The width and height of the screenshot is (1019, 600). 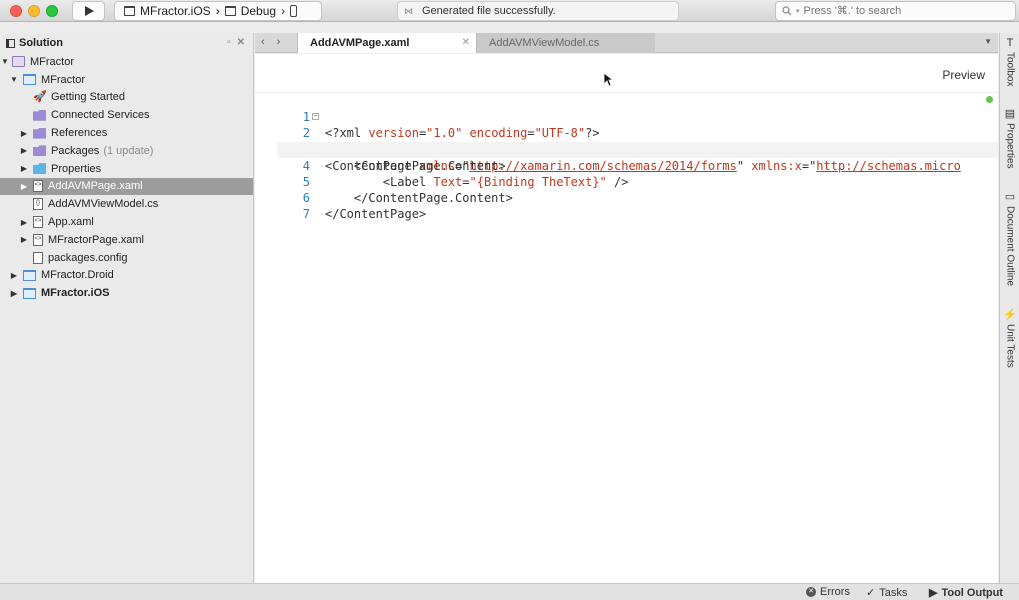 What do you see at coordinates (88, 97) in the screenshot?
I see `tree-item-label: Getting Started` at bounding box center [88, 97].